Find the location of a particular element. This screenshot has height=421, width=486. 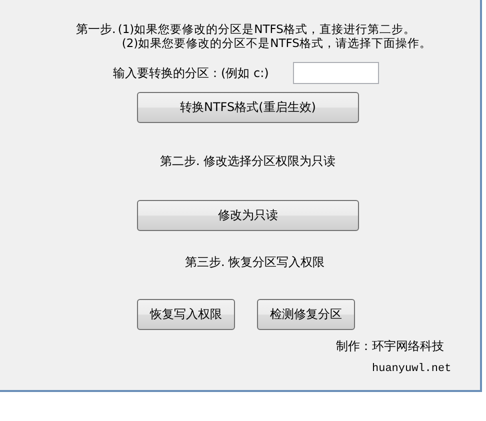

action-button: 恢复写入权限 is located at coordinates (186, 314).